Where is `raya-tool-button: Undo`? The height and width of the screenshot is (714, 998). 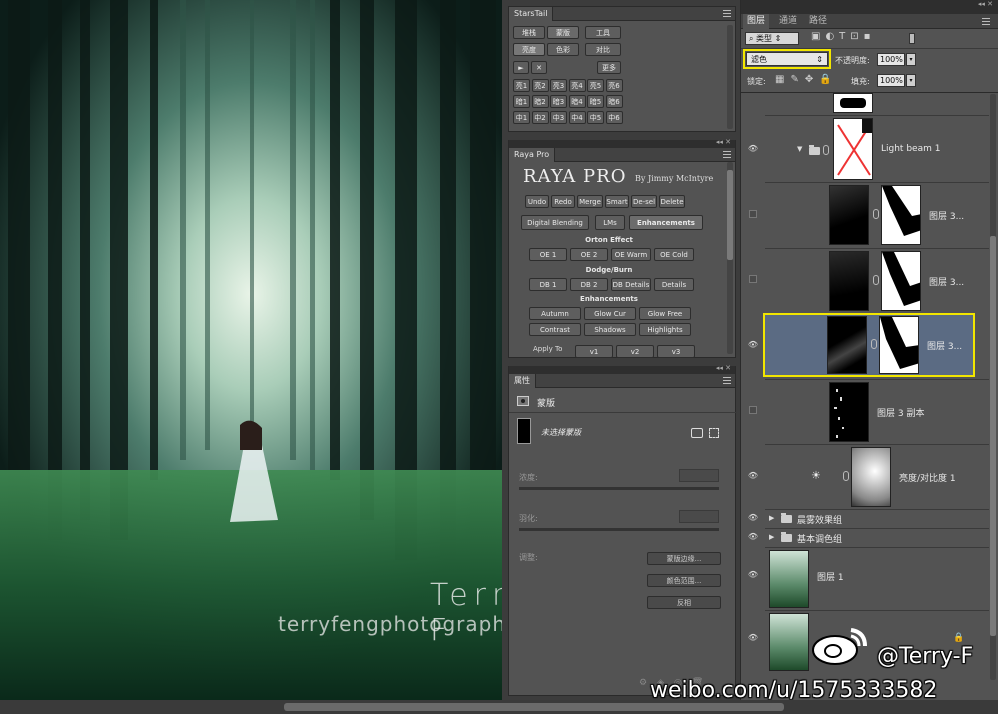 raya-tool-button: Undo is located at coordinates (537, 201).